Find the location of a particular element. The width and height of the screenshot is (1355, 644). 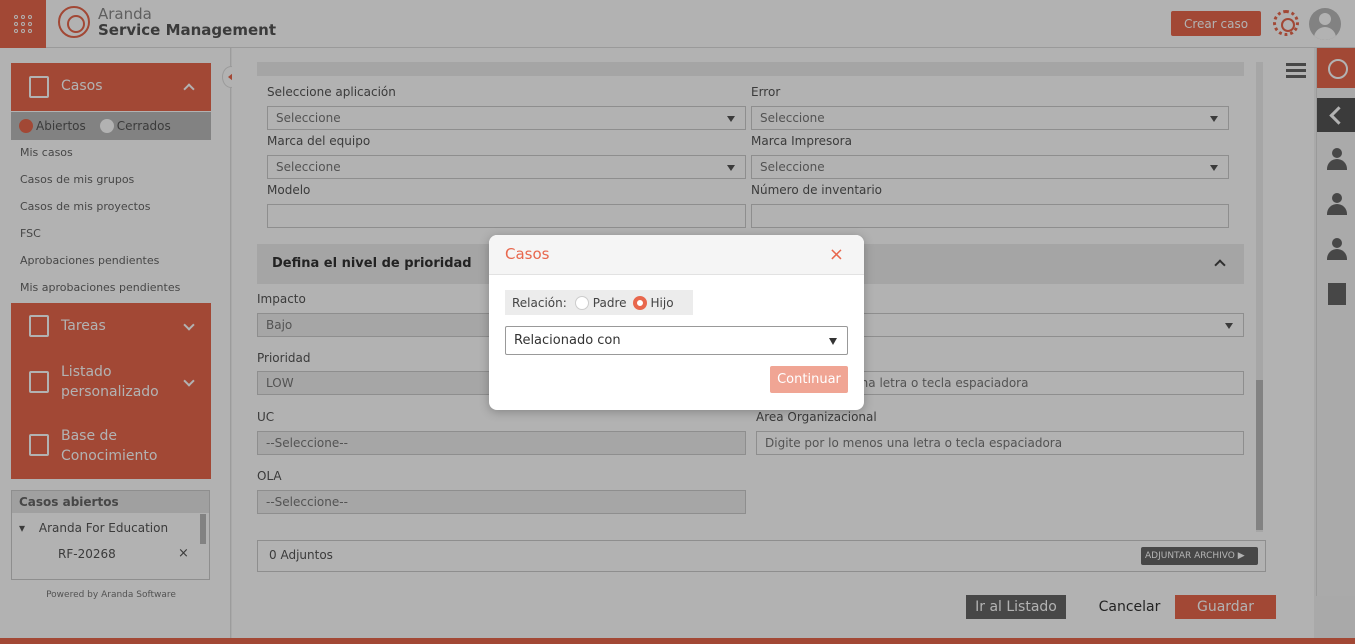

relation-child-radio is located at coordinates (639, 302).